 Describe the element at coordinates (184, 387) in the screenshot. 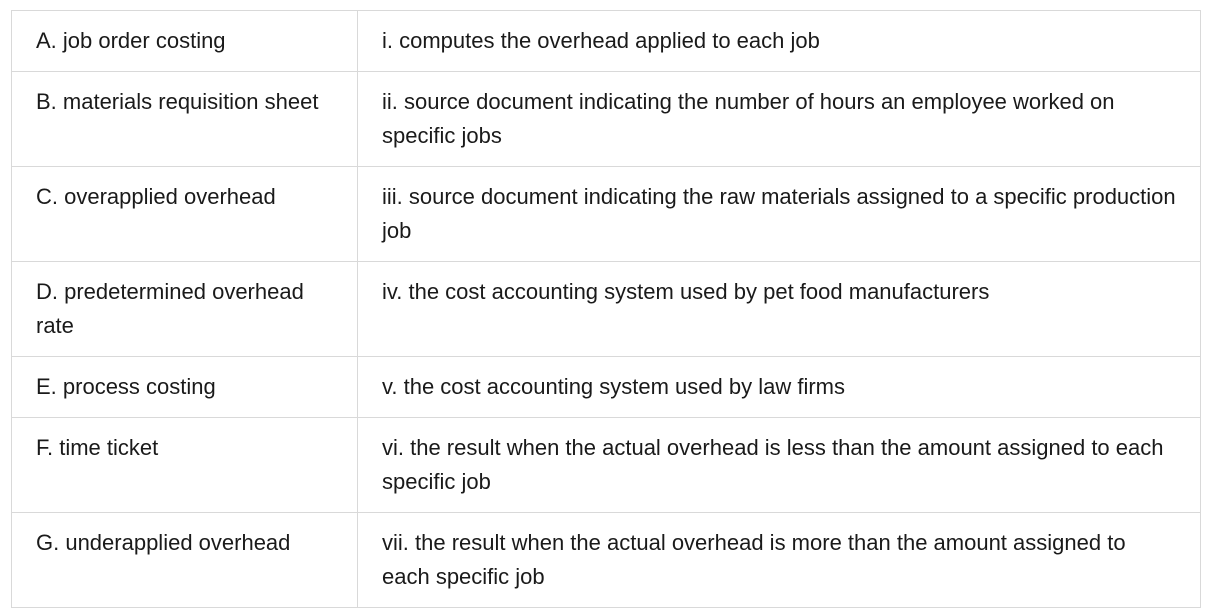

I see `term-cell: E. process costing` at that location.